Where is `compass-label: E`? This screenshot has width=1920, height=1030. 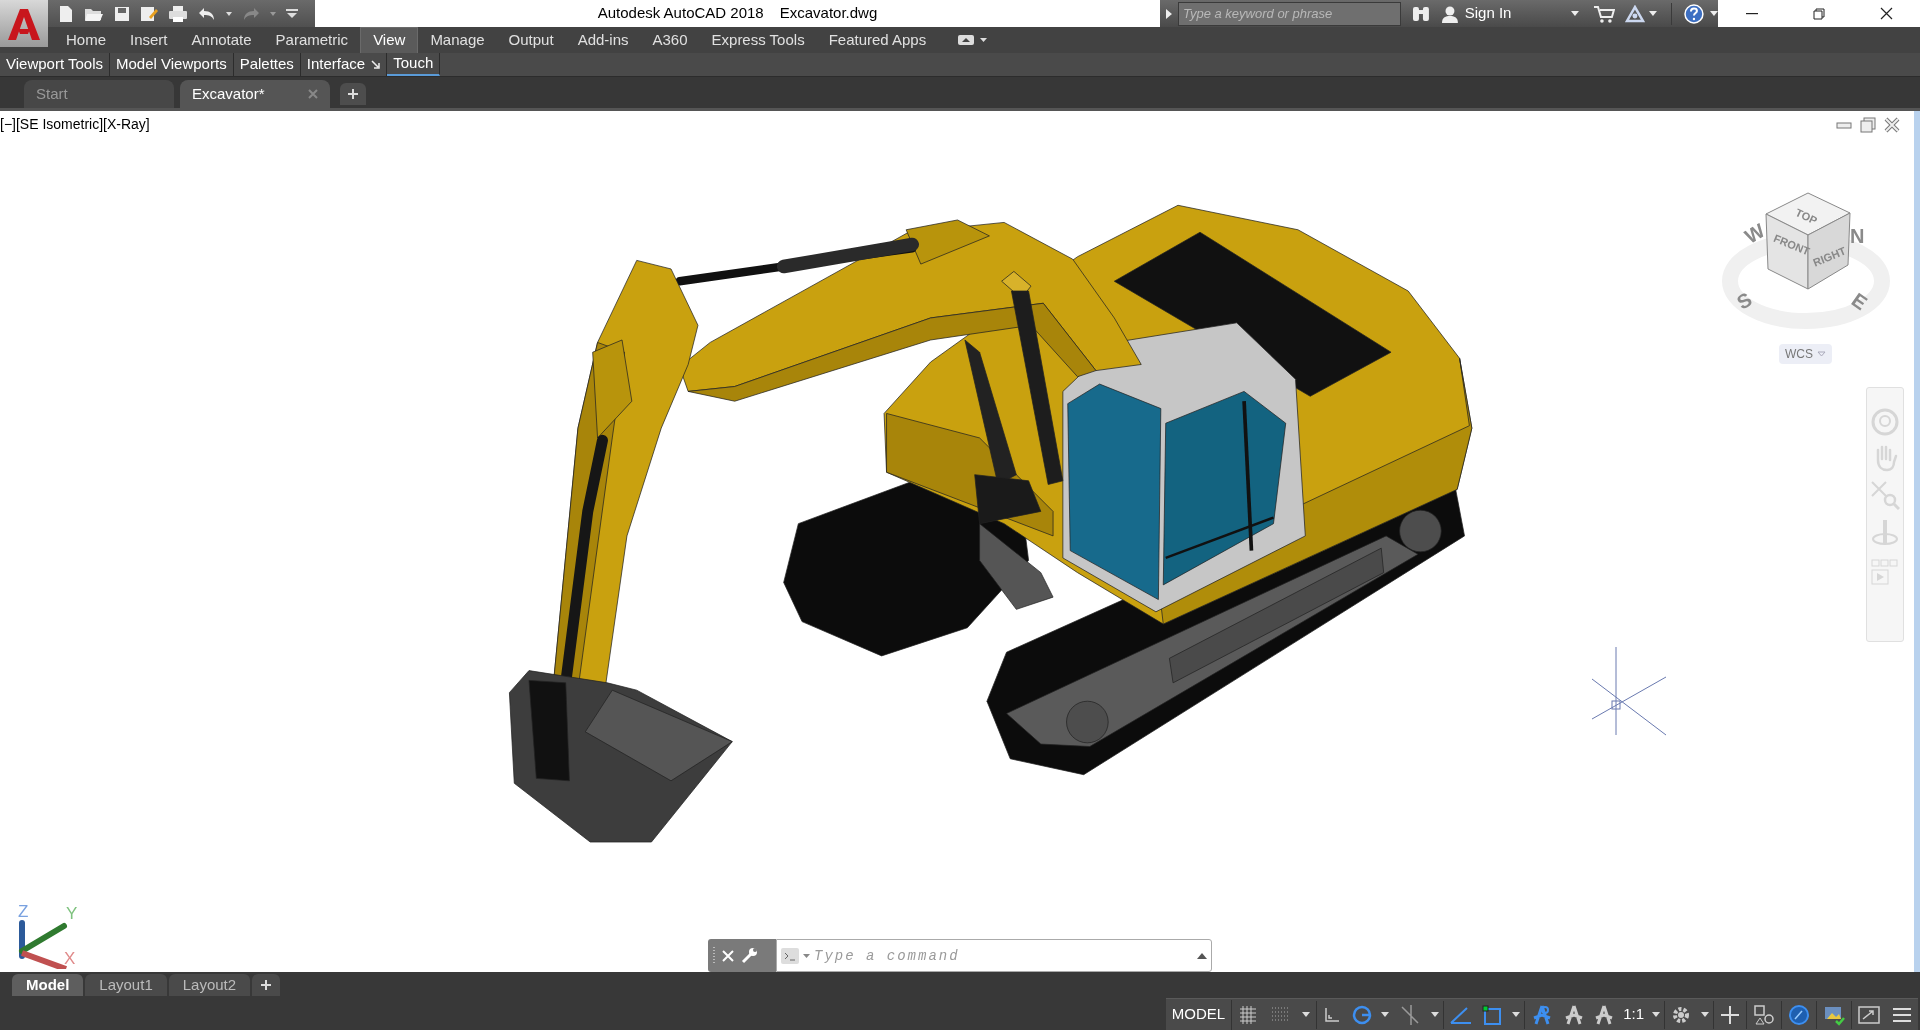
compass-label: E is located at coordinates (1859, 301).